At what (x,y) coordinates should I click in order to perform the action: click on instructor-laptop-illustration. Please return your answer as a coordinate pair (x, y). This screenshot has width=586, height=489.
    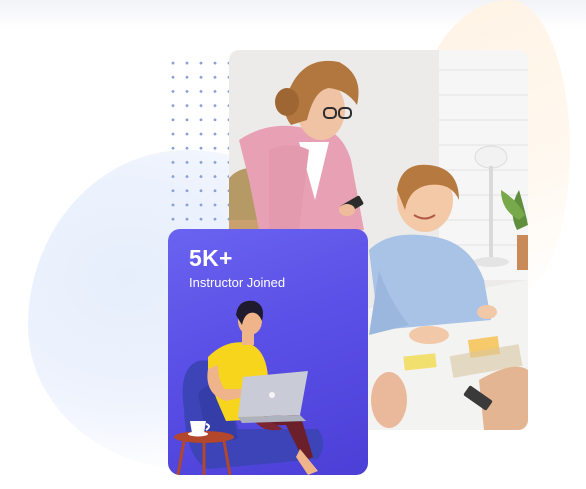
    Looking at the image, I should click on (248, 387).